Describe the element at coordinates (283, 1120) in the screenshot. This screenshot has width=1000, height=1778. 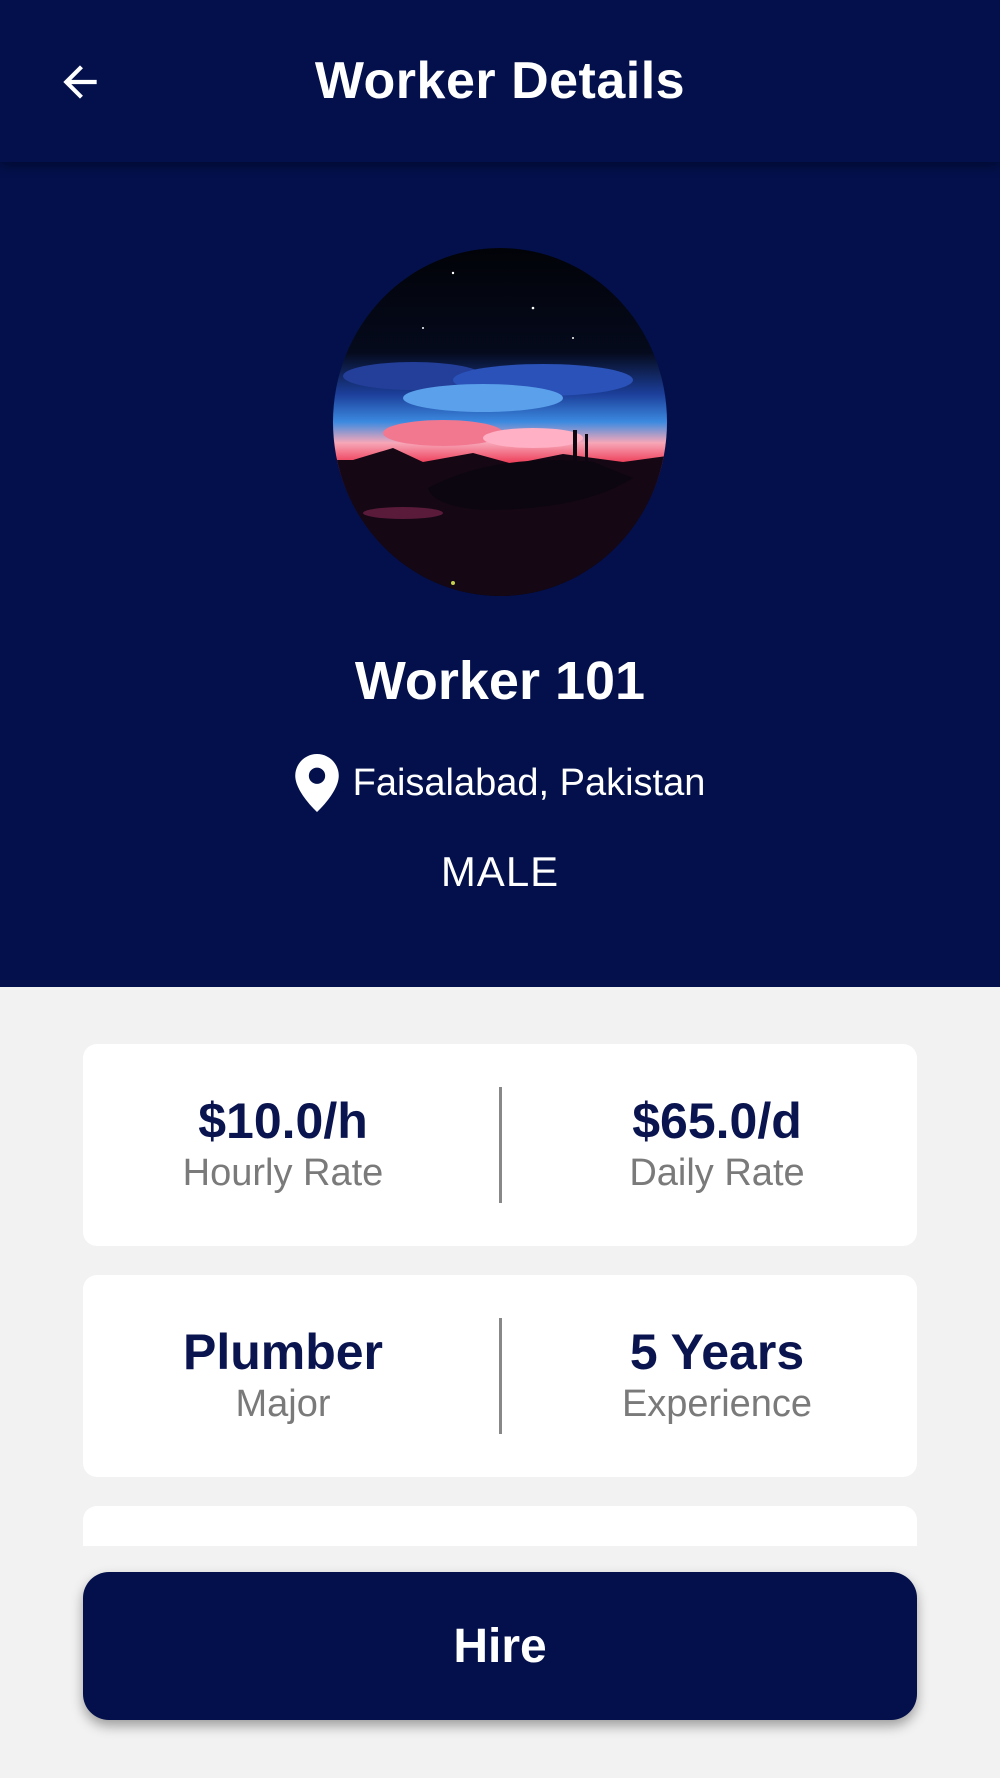
I see `hourly-rate-value: $10.0/h` at that location.